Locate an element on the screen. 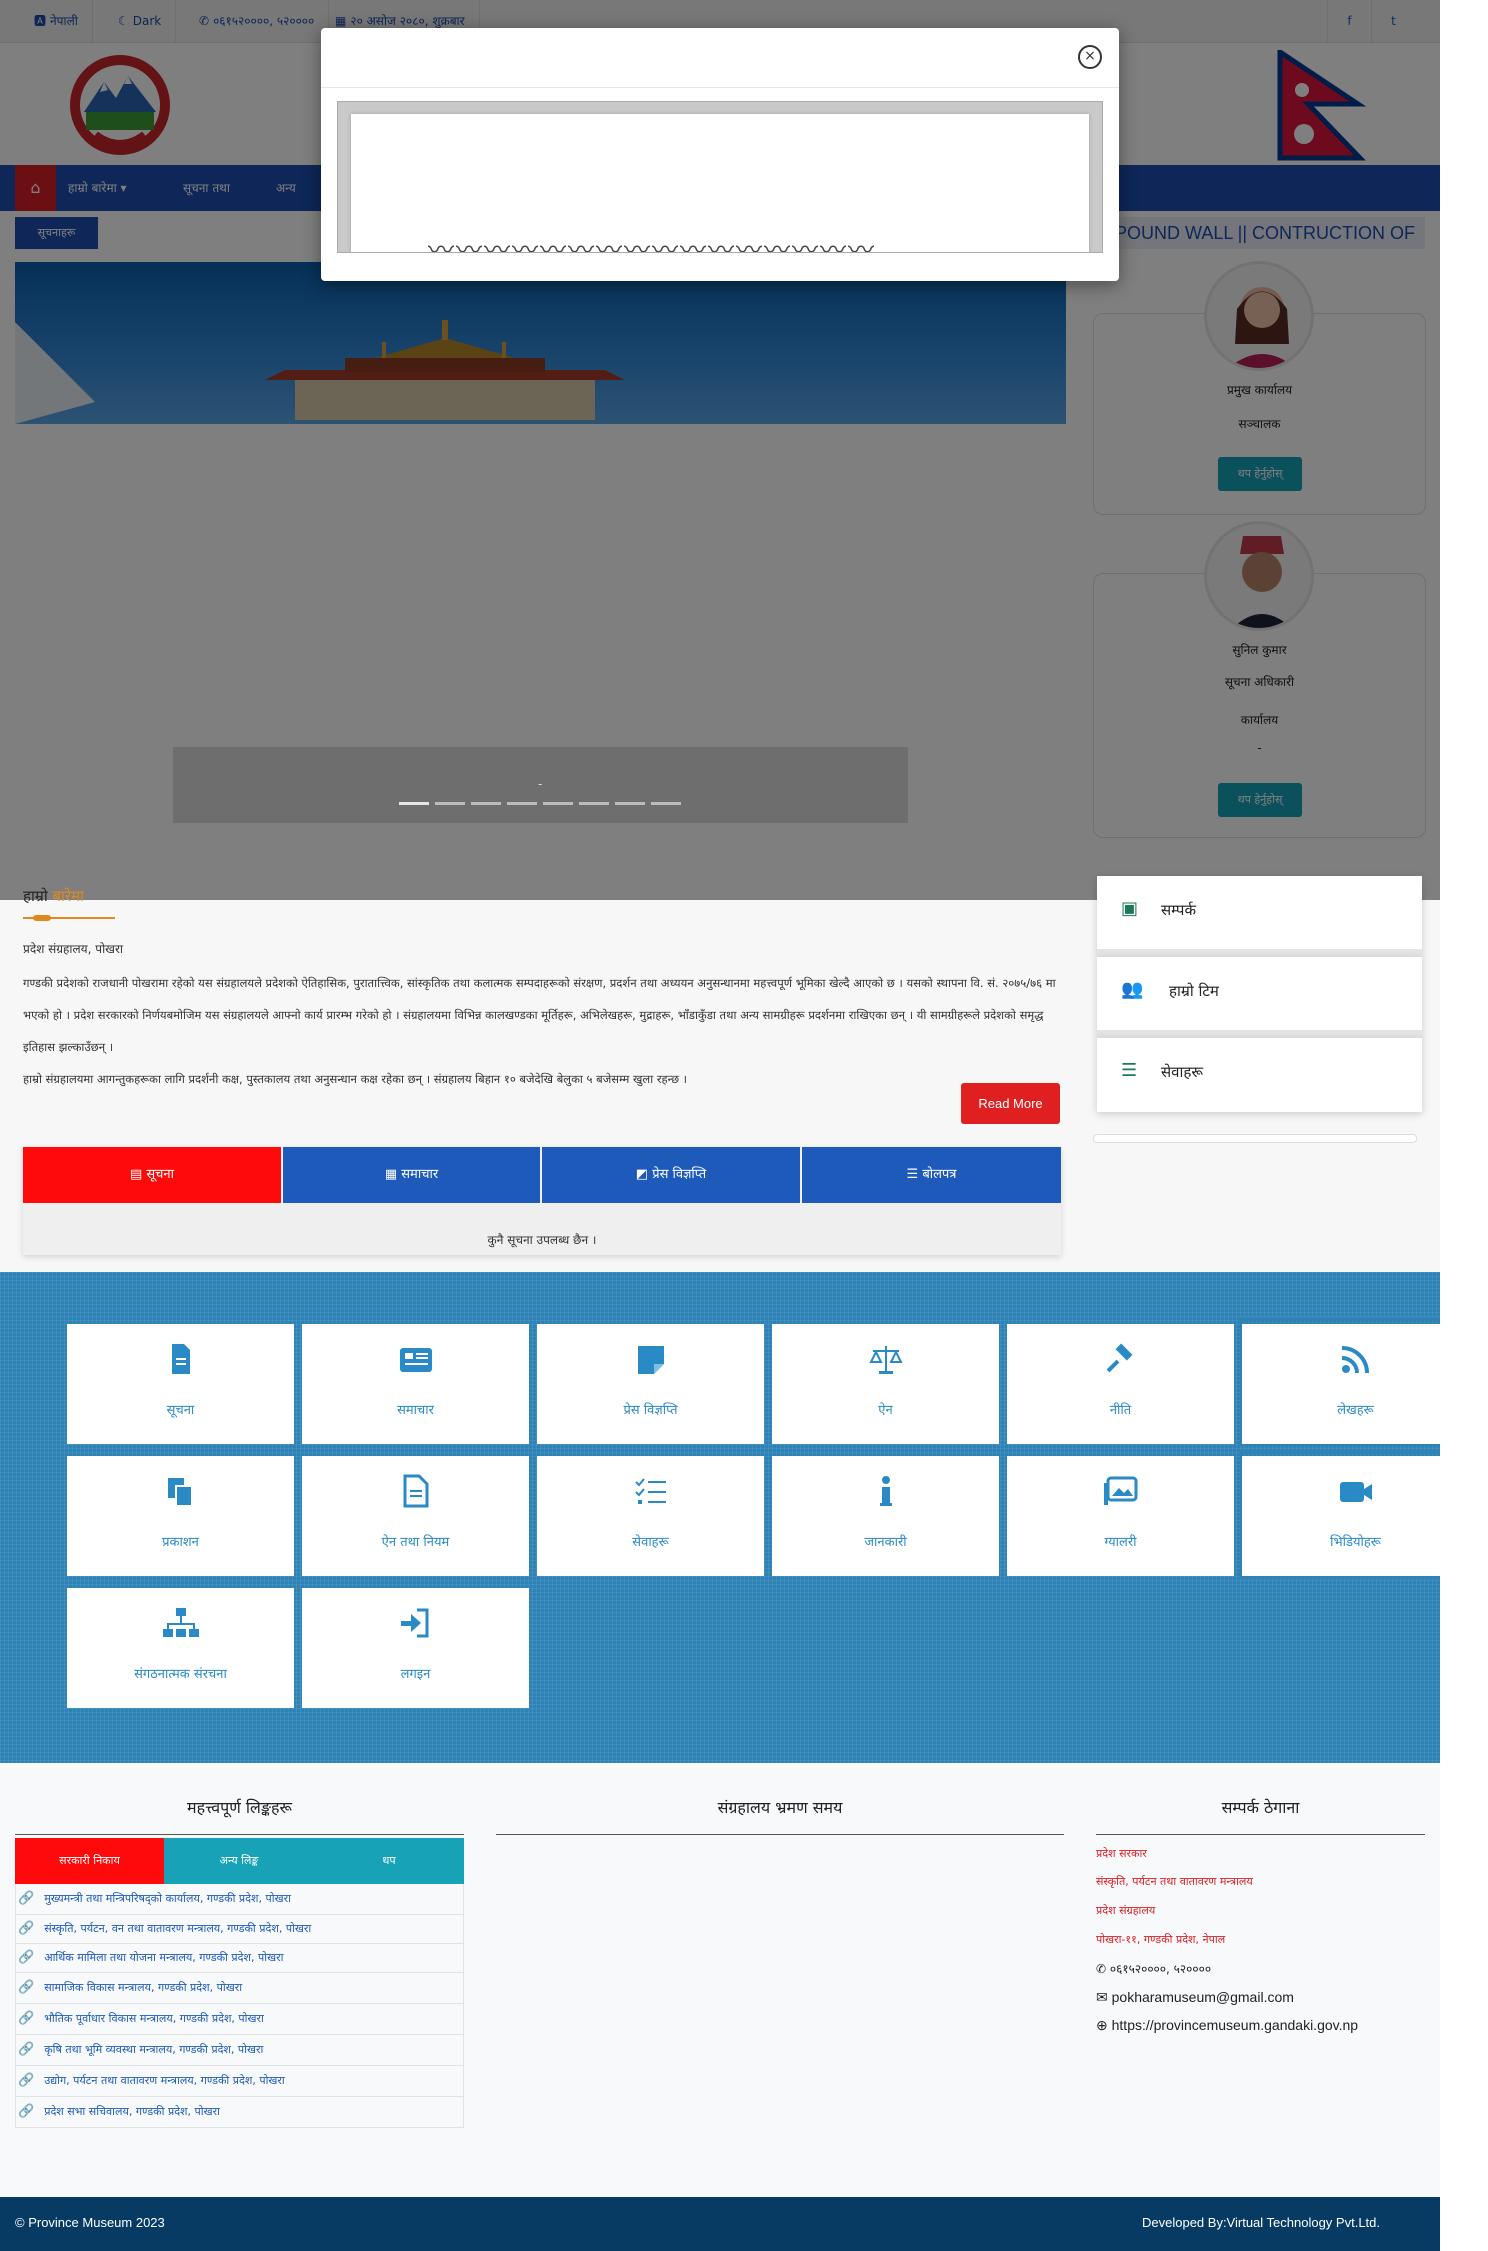  info-icon is located at coordinates (885, 1491).